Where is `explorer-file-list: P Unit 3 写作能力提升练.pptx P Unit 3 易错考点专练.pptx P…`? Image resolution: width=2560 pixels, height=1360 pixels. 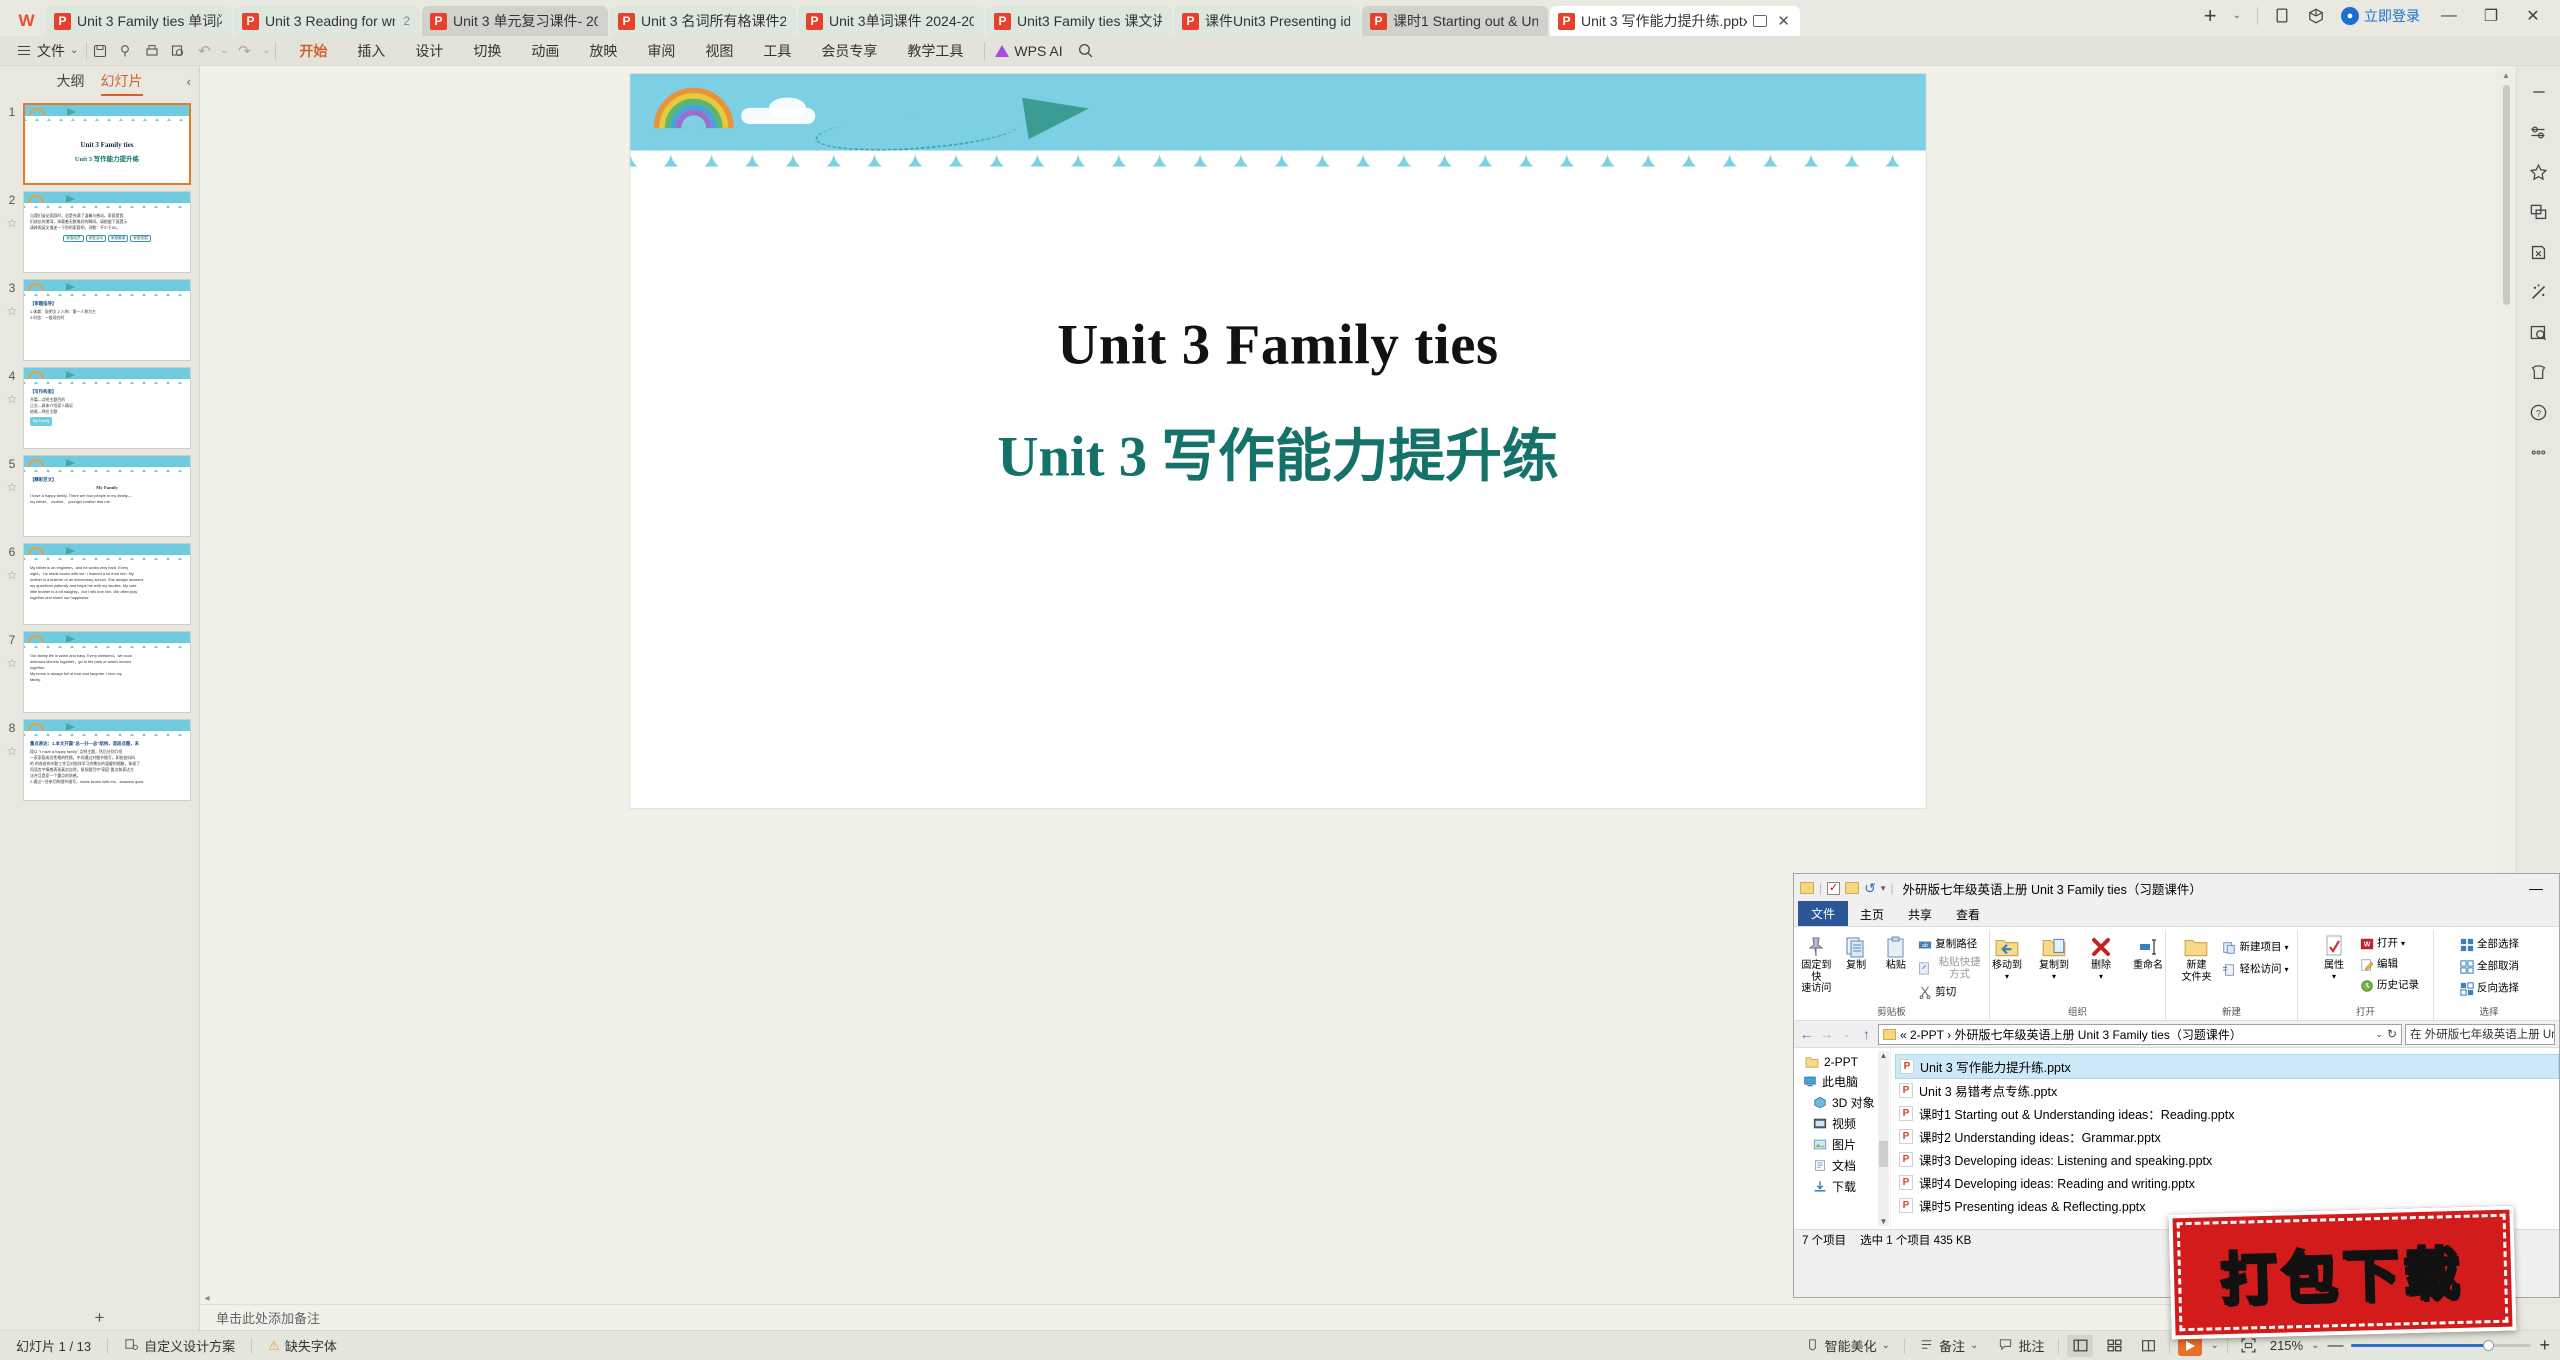 explorer-file-list: P Unit 3 写作能力提升练.pptx P Unit 3 易错考点专练.pptx P… is located at coordinates (2225, 1138).